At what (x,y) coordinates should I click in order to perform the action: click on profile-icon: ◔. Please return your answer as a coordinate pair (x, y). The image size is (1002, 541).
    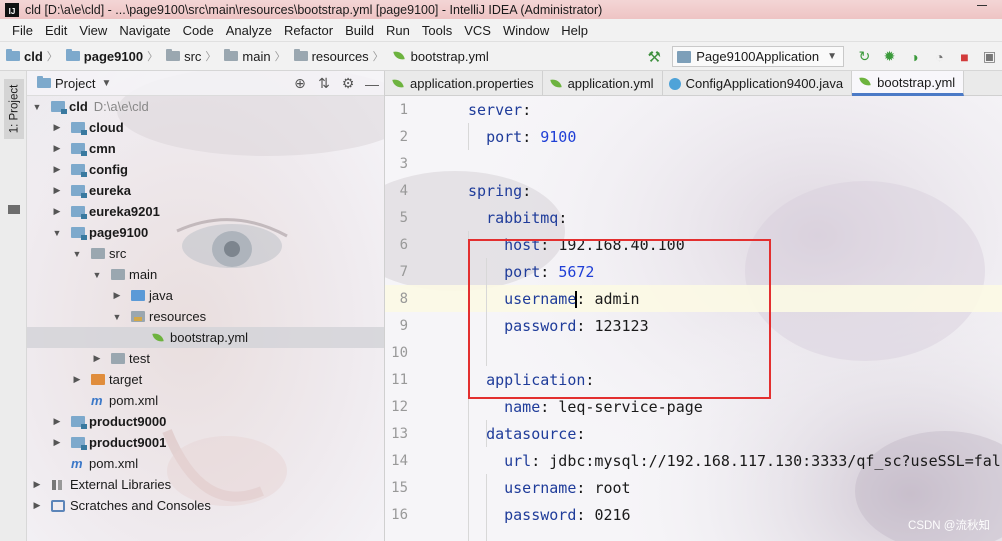
    Looking at the image, I should click on (939, 57).